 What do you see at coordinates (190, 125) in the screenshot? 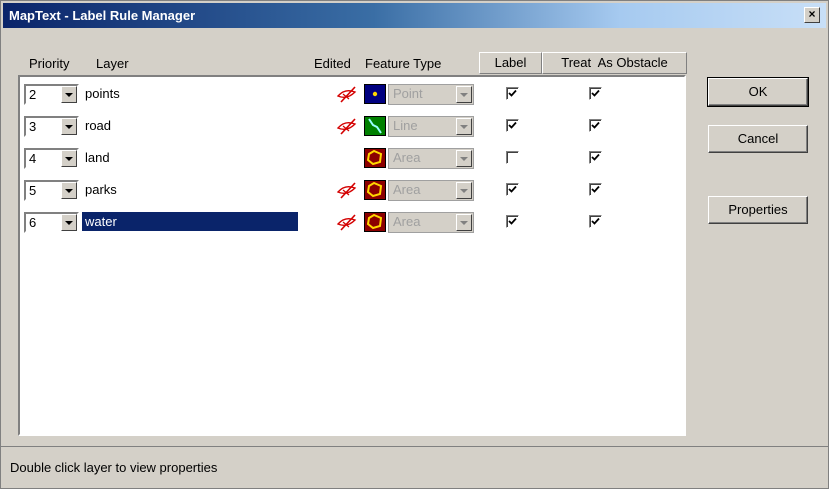
I see `layer-name: road` at bounding box center [190, 125].